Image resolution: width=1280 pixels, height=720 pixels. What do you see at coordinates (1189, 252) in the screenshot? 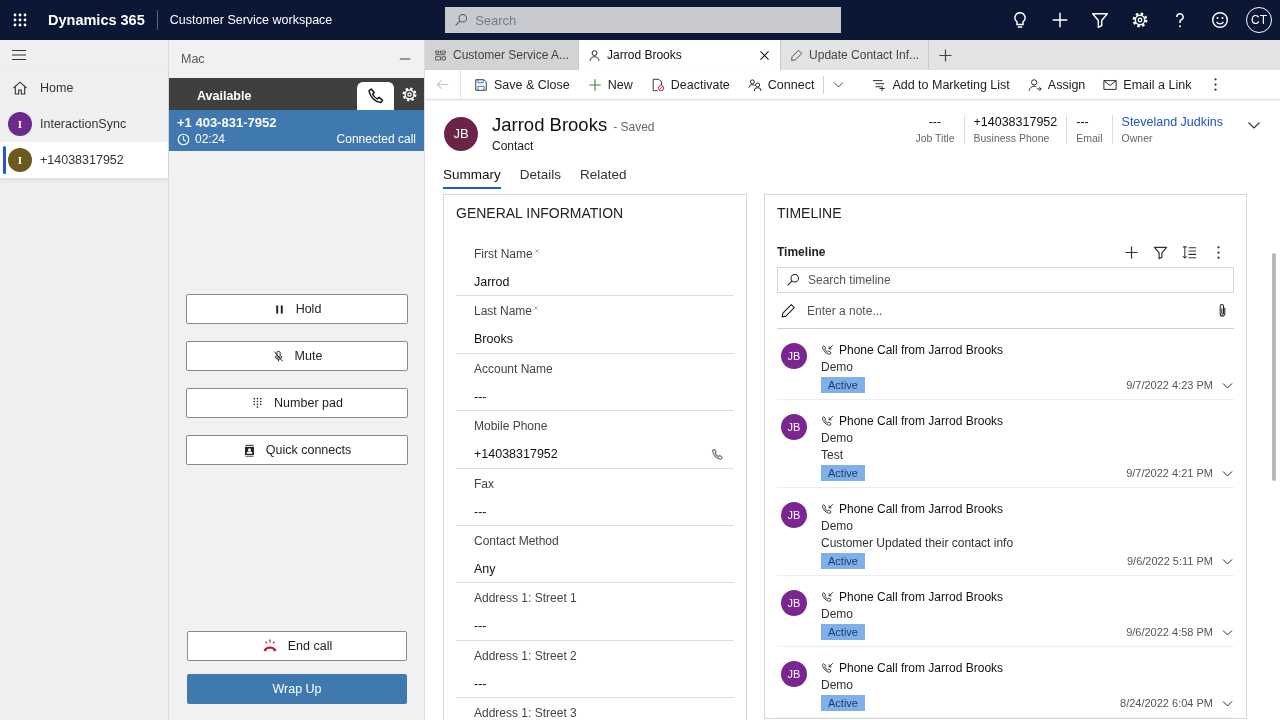
I see `sort-icon` at bounding box center [1189, 252].